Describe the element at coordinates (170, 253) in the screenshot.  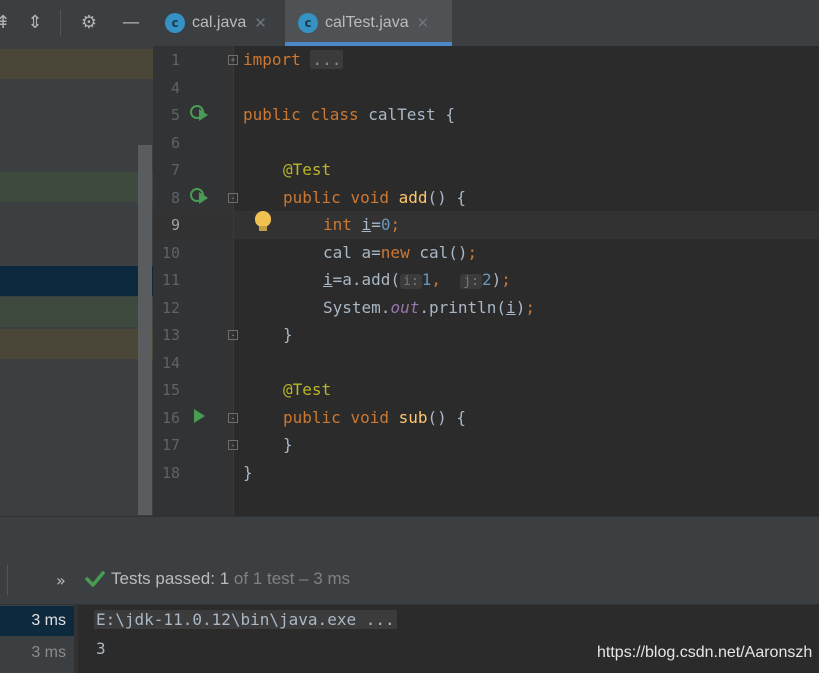
I see `line-number: 10` at that location.